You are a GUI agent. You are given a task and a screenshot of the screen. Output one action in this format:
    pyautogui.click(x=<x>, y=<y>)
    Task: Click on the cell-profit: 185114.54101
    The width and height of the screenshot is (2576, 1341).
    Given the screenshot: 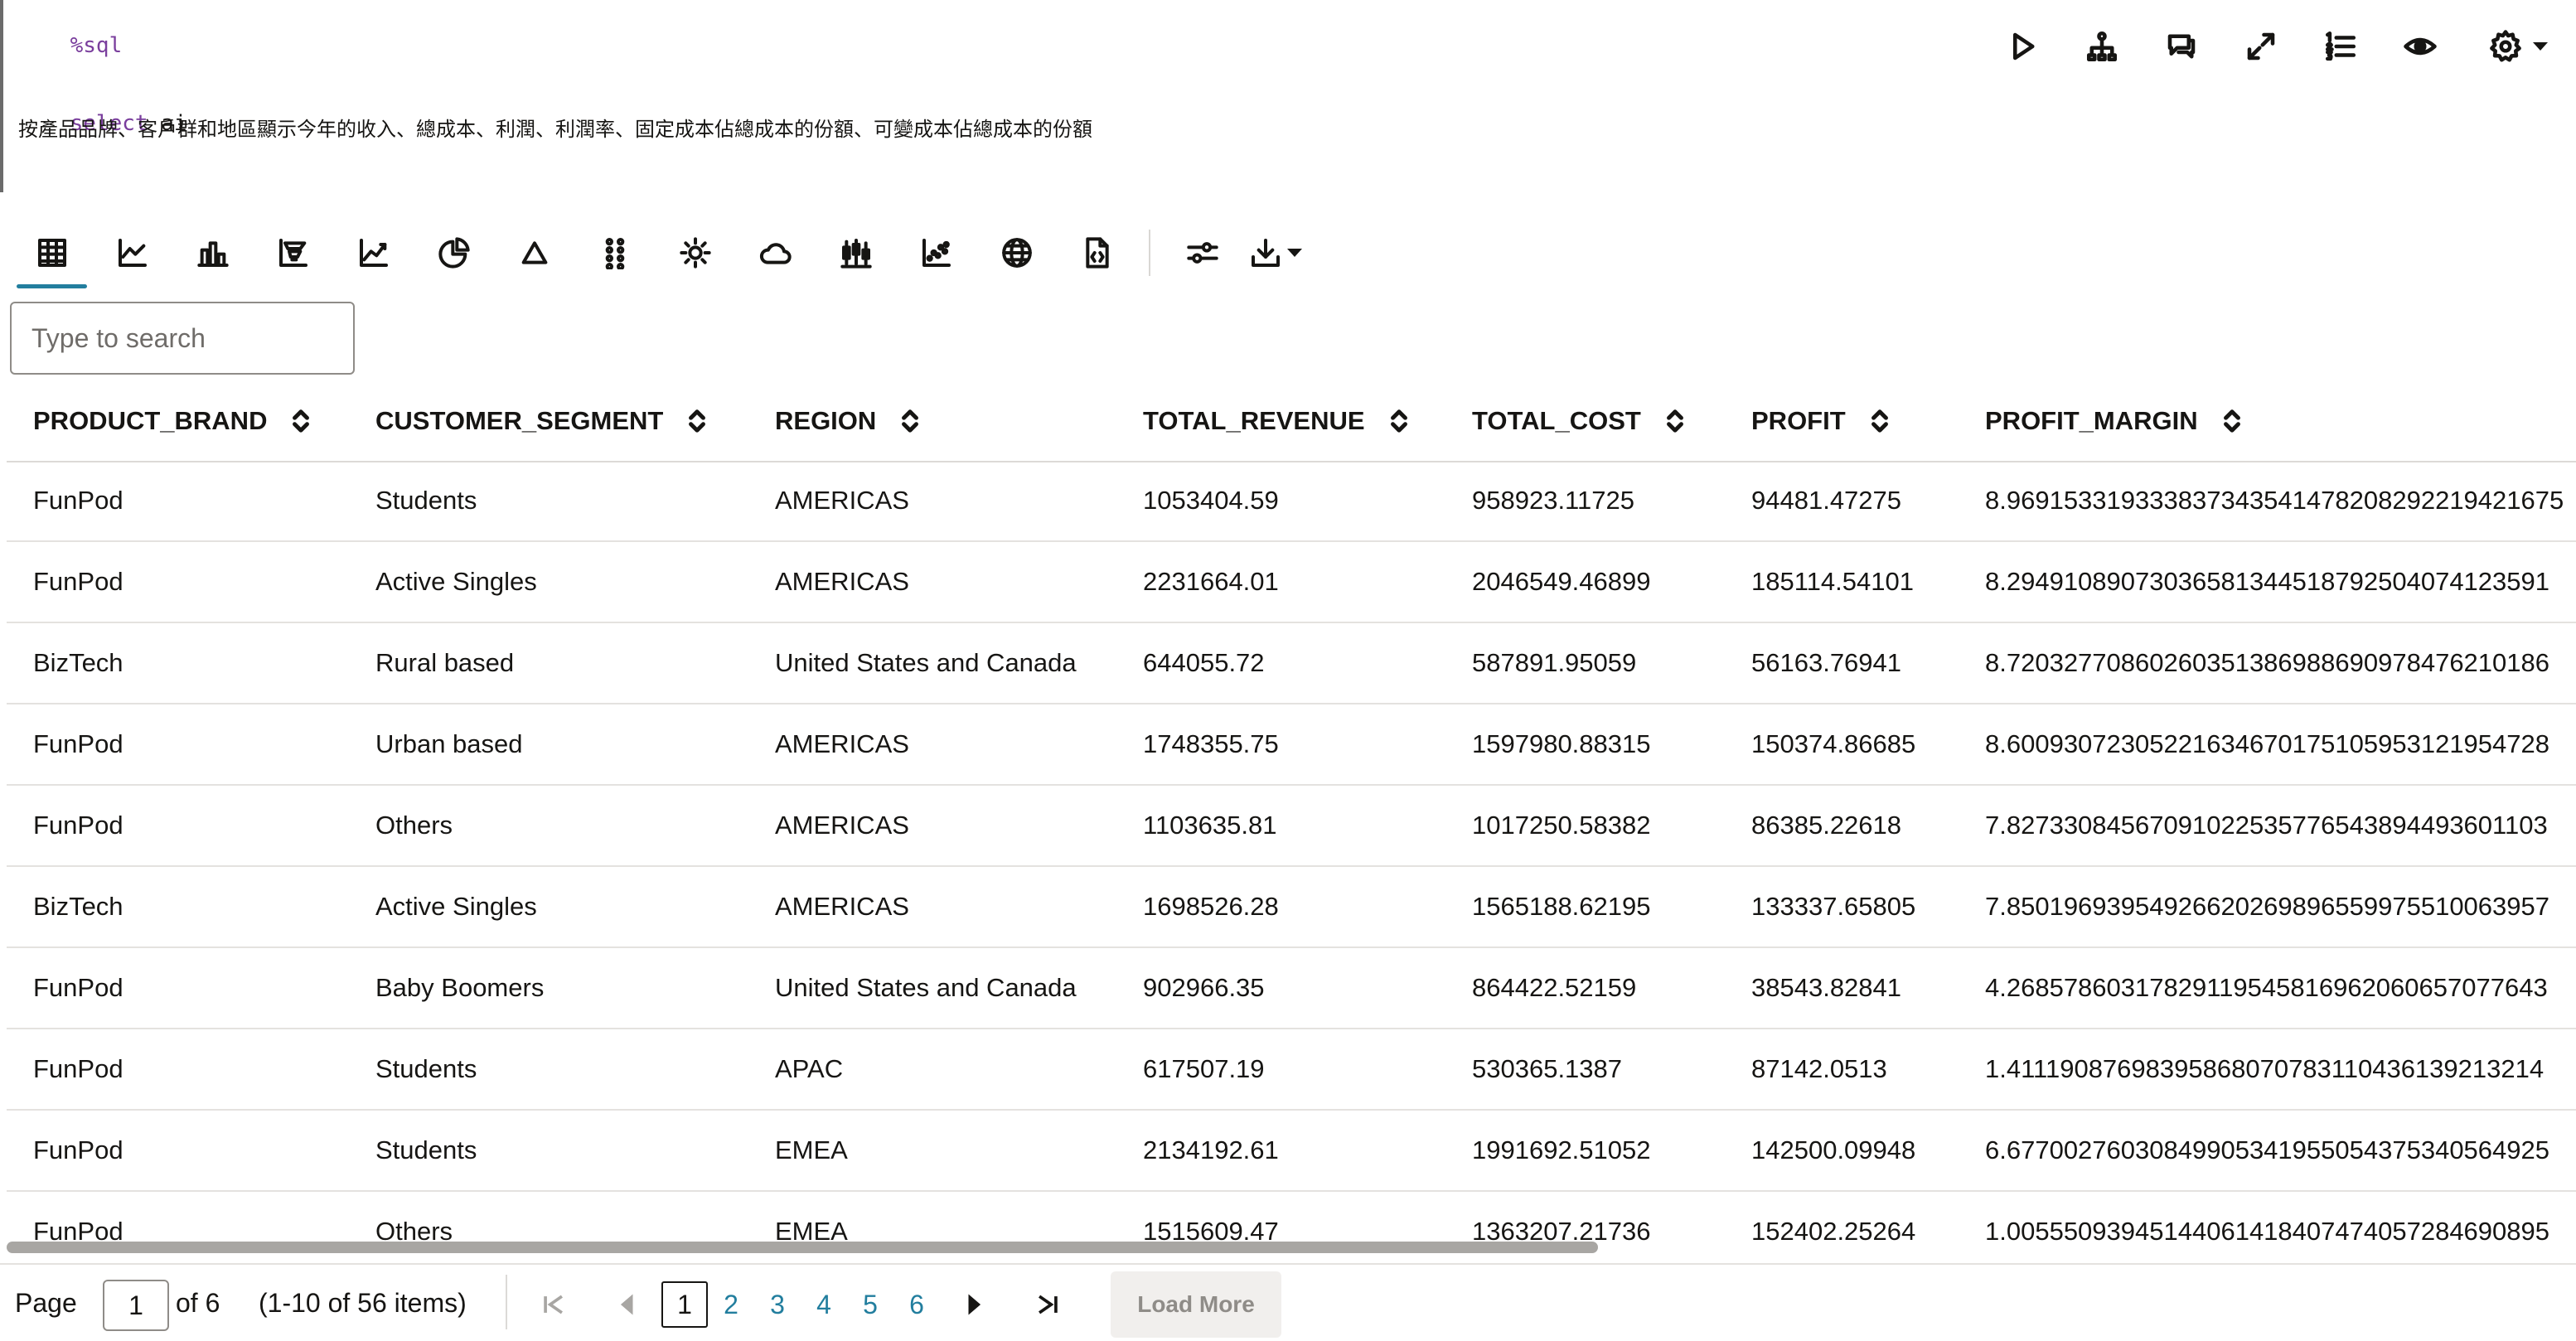 What is the action you would take?
    pyautogui.click(x=1833, y=581)
    